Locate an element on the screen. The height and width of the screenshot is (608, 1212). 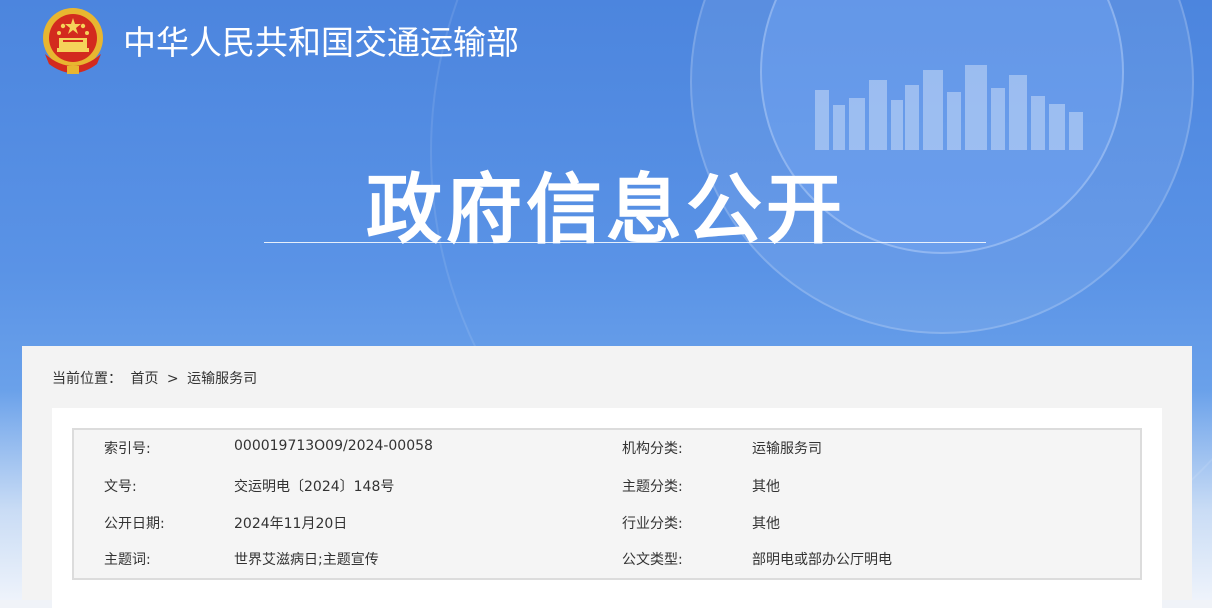
title-underline is located at coordinates (625, 242).